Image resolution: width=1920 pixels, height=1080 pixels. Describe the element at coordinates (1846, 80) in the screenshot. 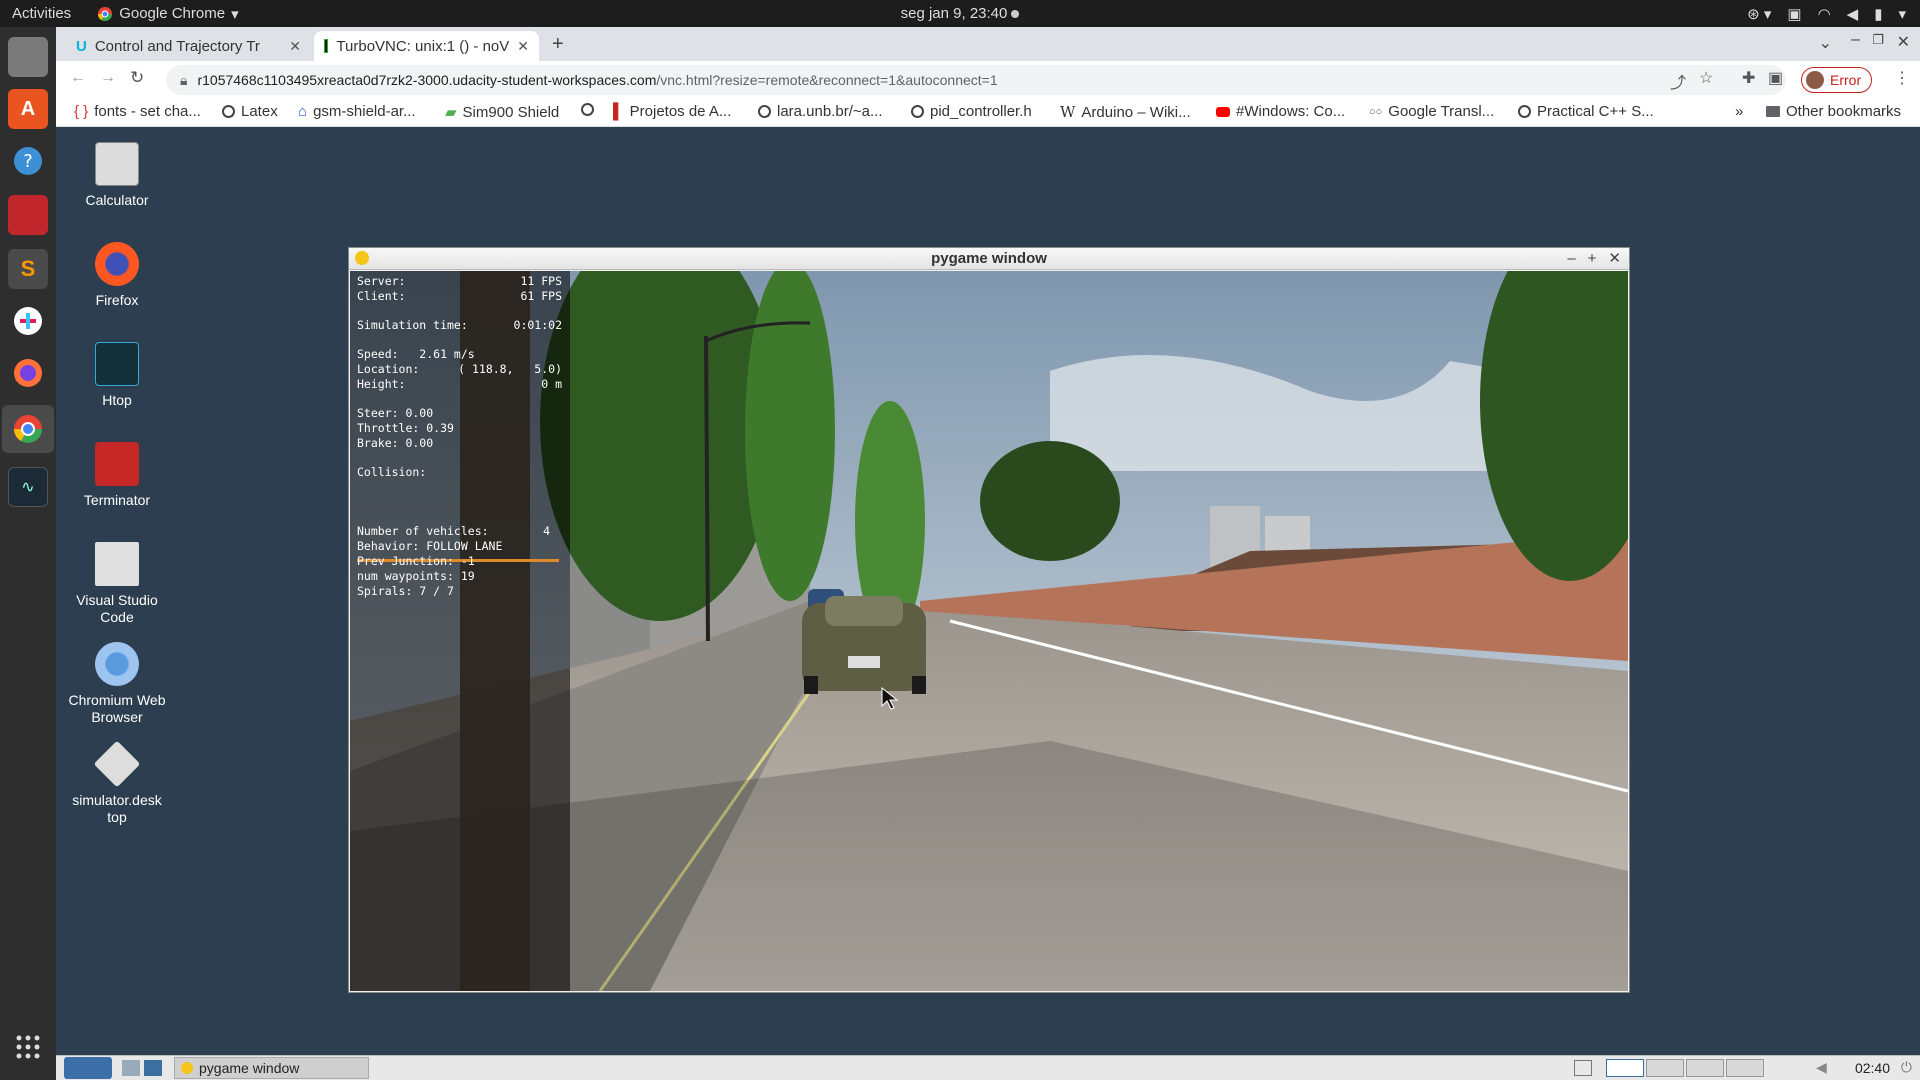

I see `profile-status: Error` at that location.